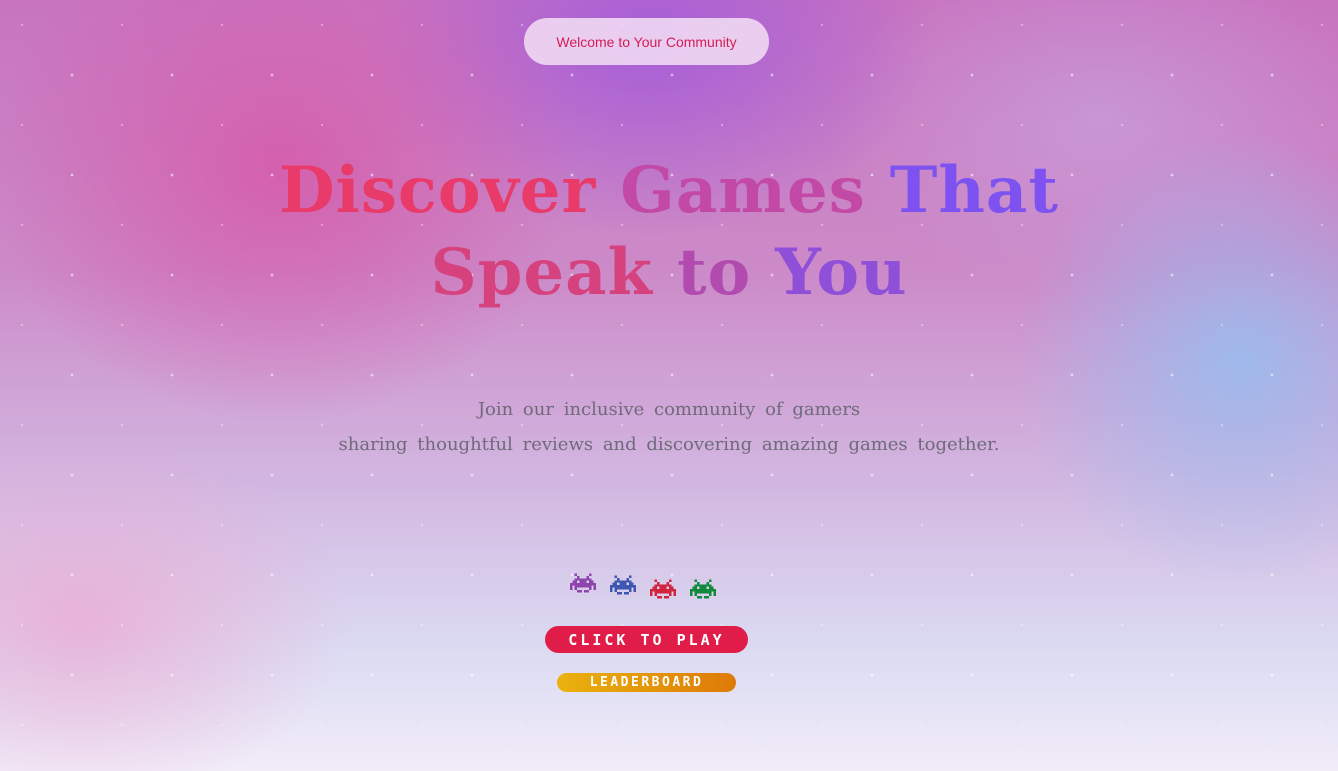  I want to click on welcome-badge-label: Welcome to Your Community, so click(646, 41).